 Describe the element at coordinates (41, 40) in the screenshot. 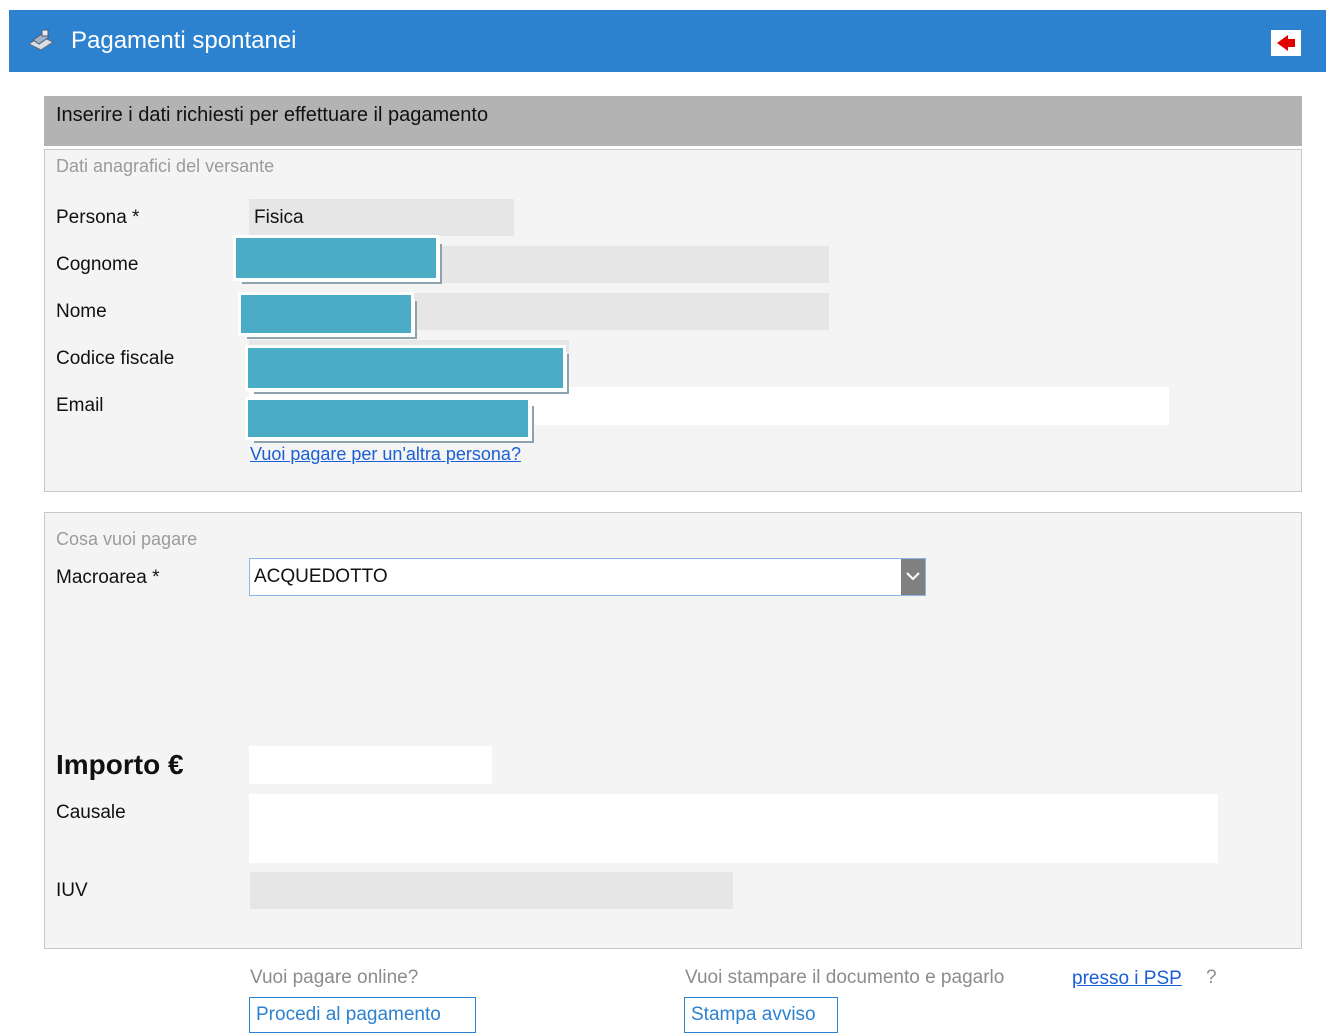

I see `payment-icon` at that location.